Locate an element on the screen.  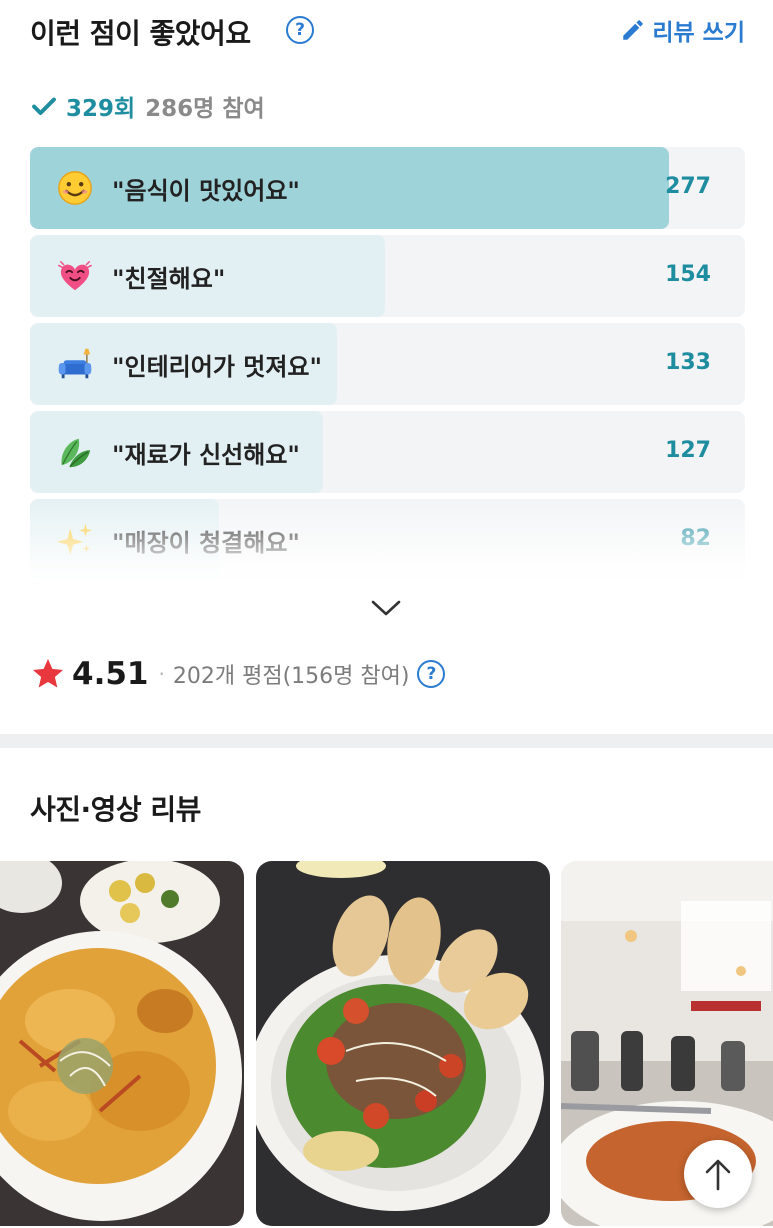
keyword-item: "매장이 청결해요" 82 is located at coordinates (387, 540).